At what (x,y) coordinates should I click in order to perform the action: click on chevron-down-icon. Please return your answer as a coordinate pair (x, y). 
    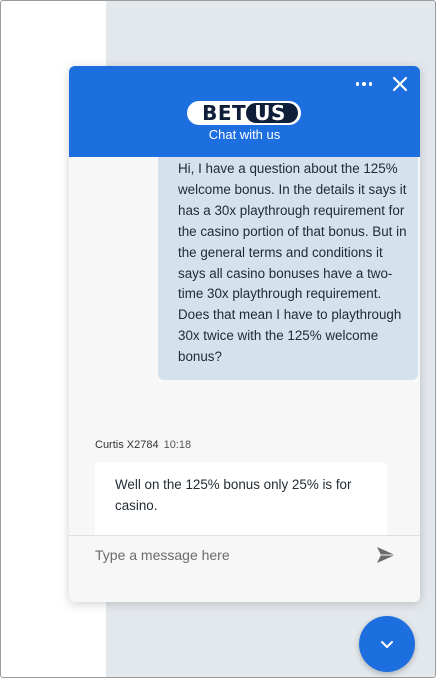
    Looking at the image, I should click on (387, 644).